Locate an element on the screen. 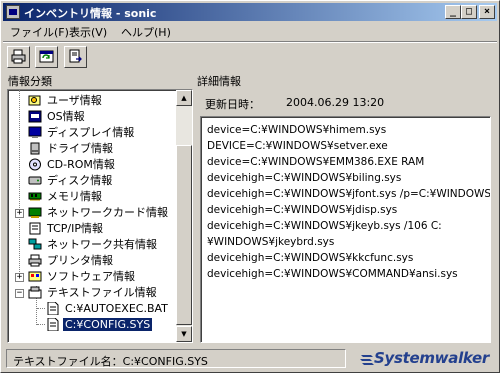 This screenshot has width=500, height=373. user-info-icon is located at coordinates (35, 100).